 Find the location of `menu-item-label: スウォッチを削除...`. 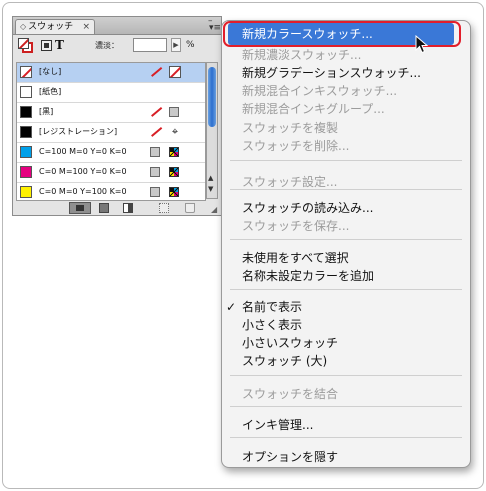

menu-item-label: スウォッチを削除... is located at coordinates (296, 146).